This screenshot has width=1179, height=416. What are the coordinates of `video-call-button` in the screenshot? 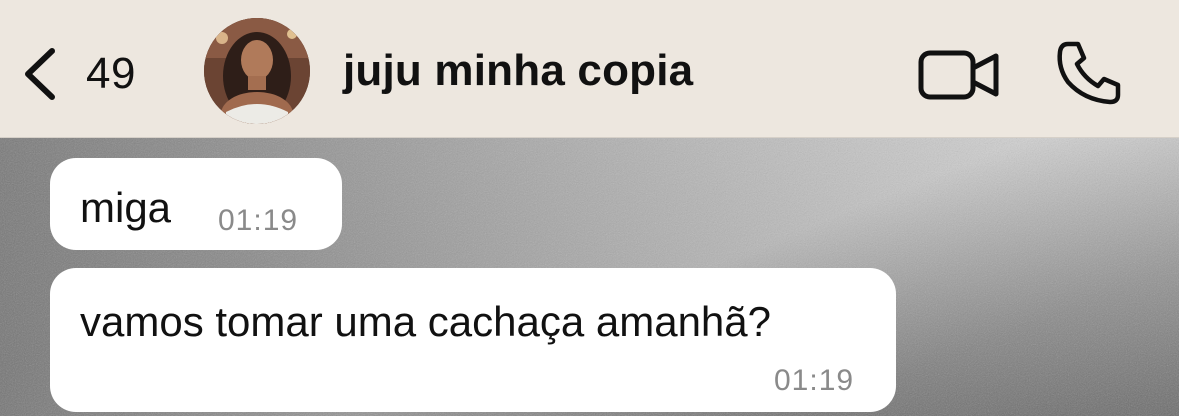 It's located at (959, 75).